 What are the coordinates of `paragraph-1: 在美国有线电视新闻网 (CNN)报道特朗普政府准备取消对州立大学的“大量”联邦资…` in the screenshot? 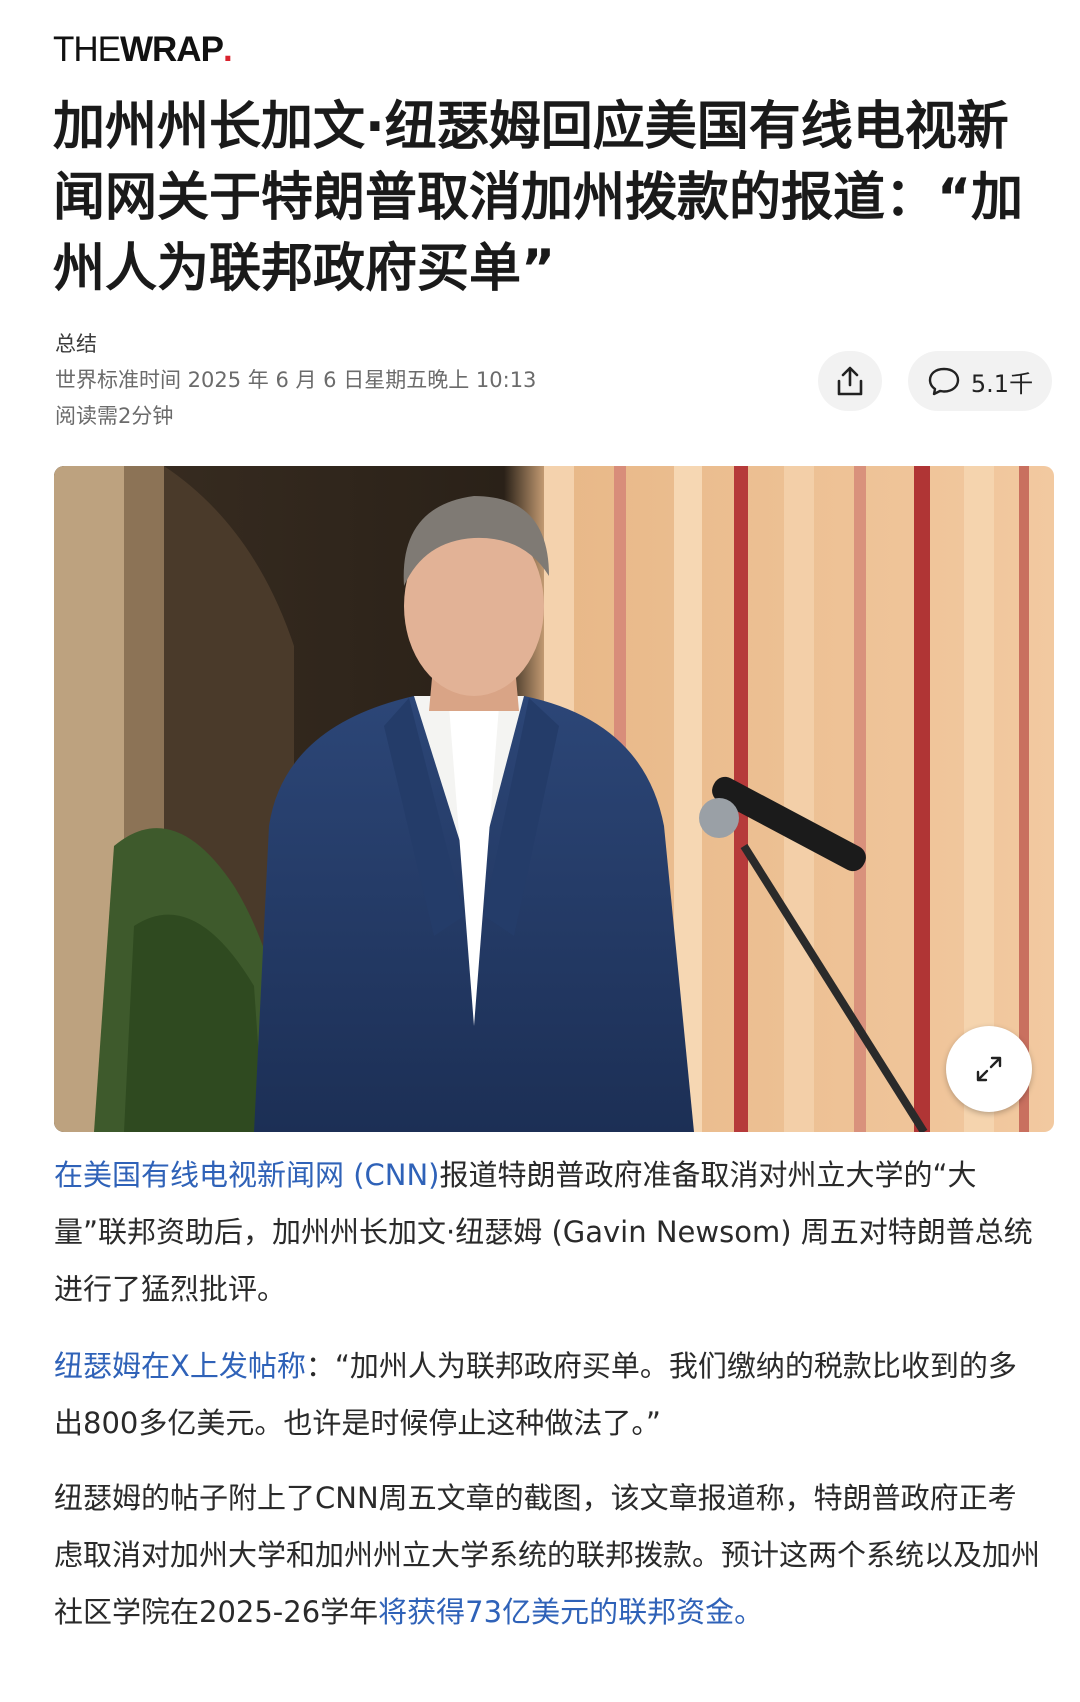 It's located at (549, 1232).